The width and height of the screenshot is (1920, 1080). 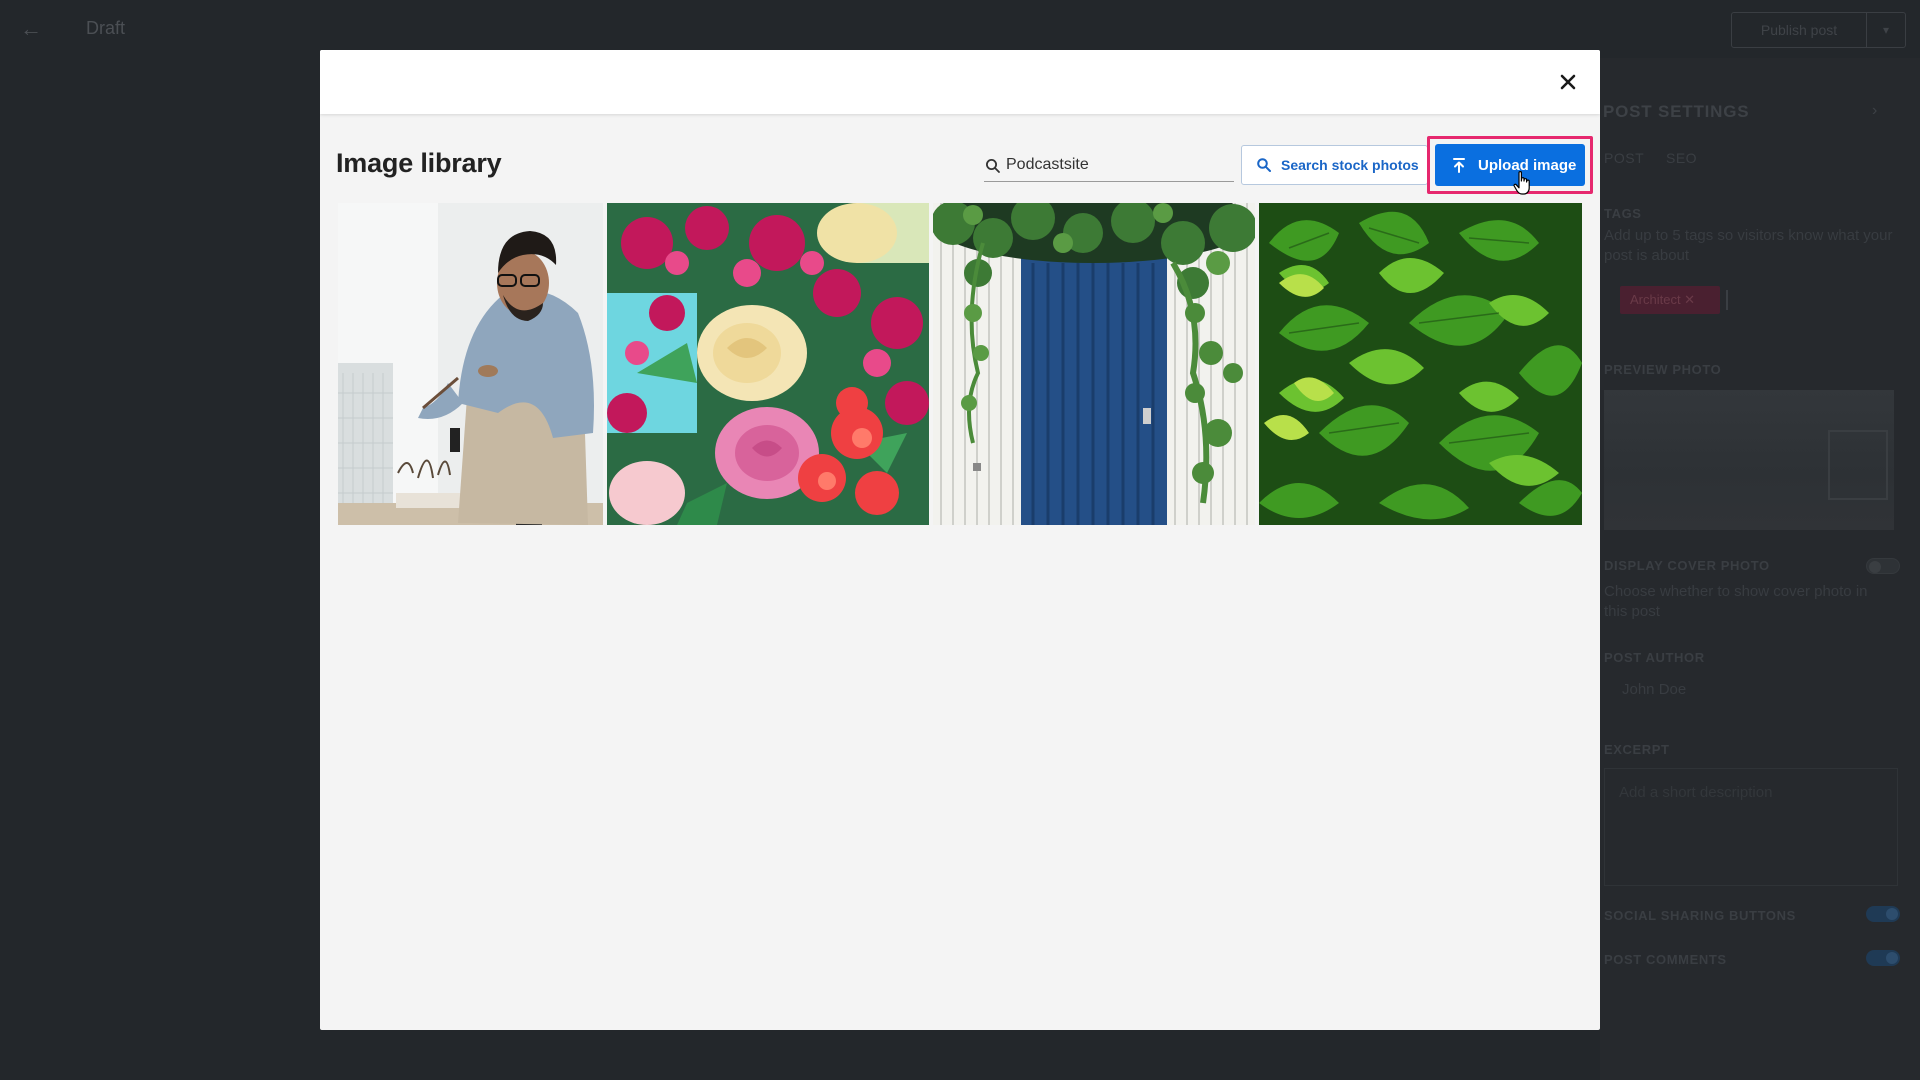 What do you see at coordinates (1883, 914) in the screenshot?
I see `social-sharing-toggle` at bounding box center [1883, 914].